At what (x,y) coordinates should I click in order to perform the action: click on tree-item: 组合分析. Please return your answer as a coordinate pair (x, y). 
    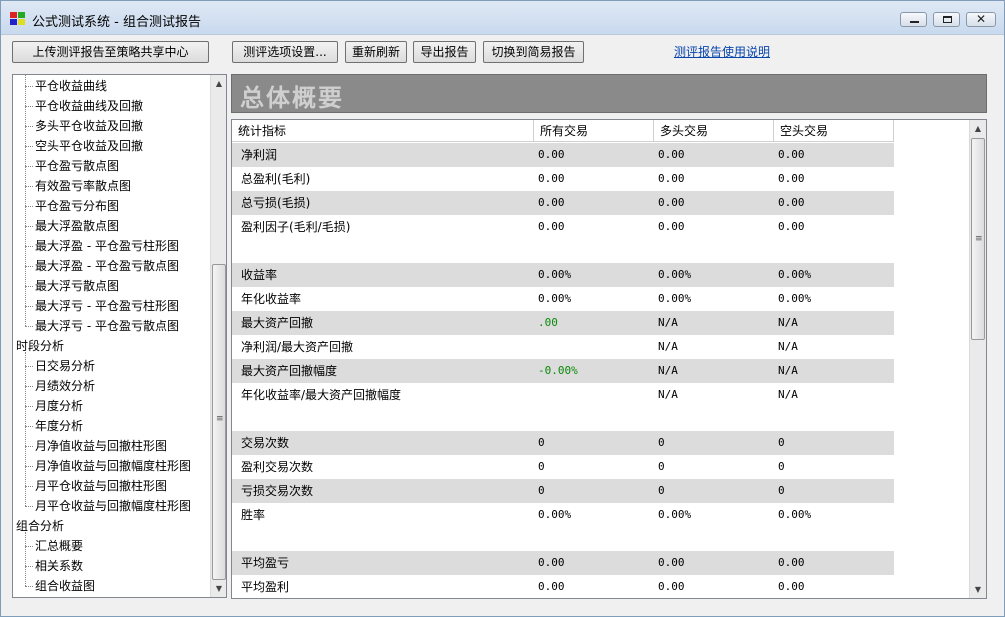
    Looking at the image, I should click on (40, 526).